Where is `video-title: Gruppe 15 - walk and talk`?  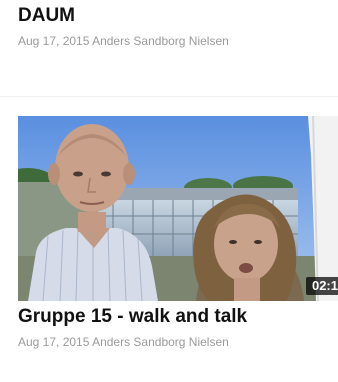 video-title: Gruppe 15 - walk and talk is located at coordinates (132, 317).